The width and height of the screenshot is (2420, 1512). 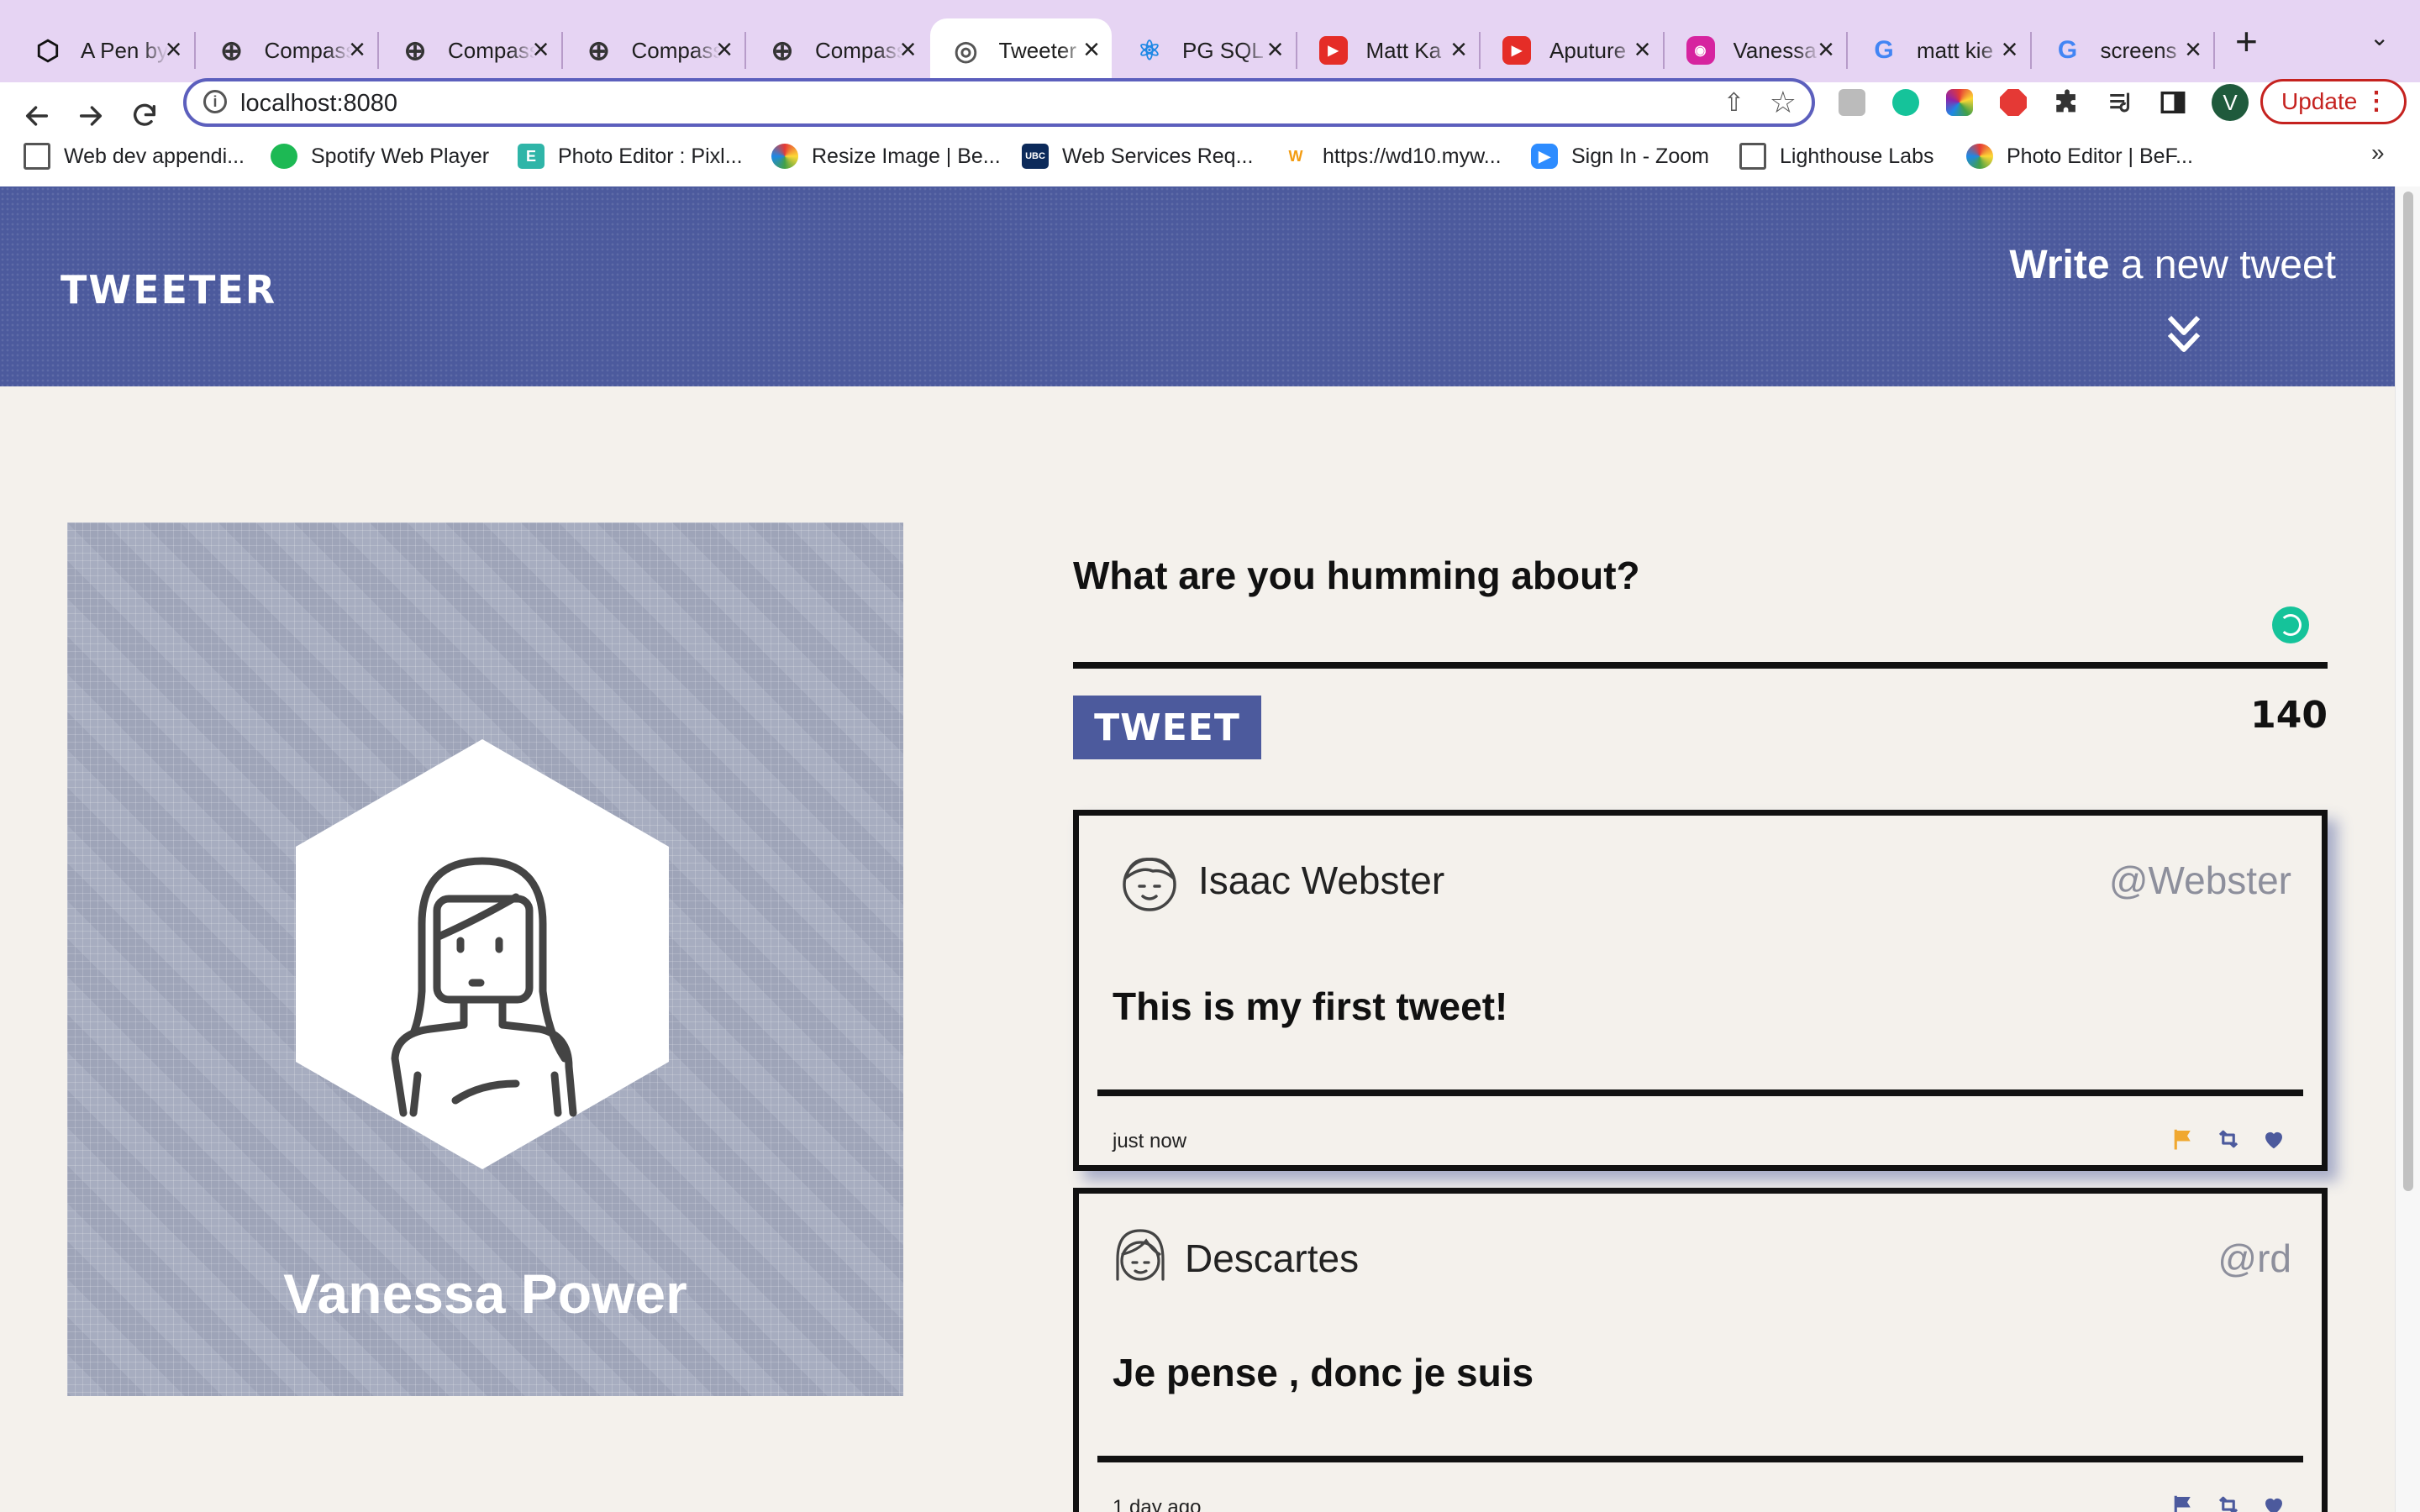 I want to click on reload-icon, so click(x=144, y=114).